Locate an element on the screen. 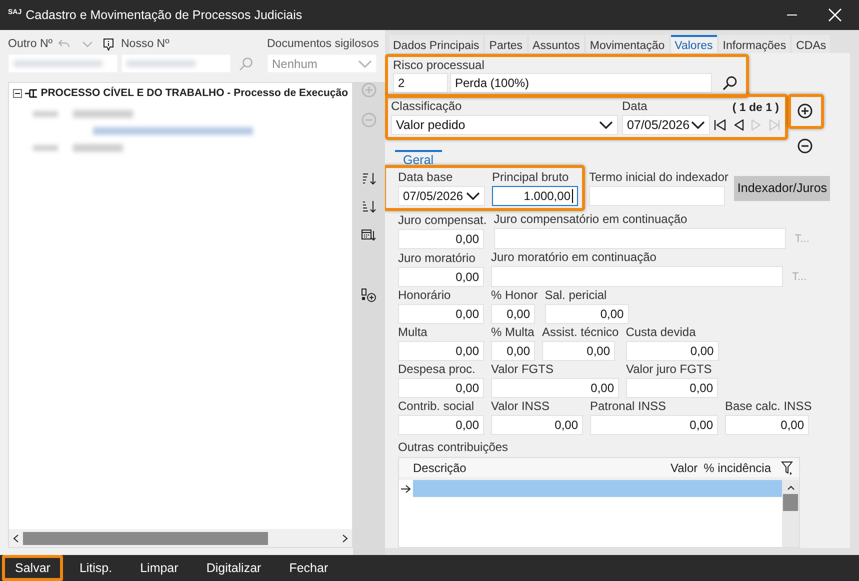 This screenshot has height=581, width=859. field-label: Honorário is located at coordinates (425, 295).